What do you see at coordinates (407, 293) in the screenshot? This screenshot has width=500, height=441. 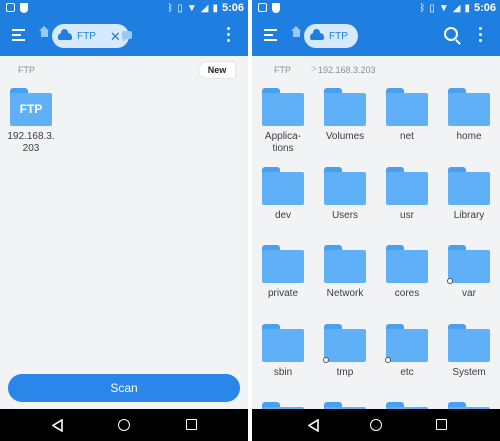 I see `folder-name: cores` at bounding box center [407, 293].